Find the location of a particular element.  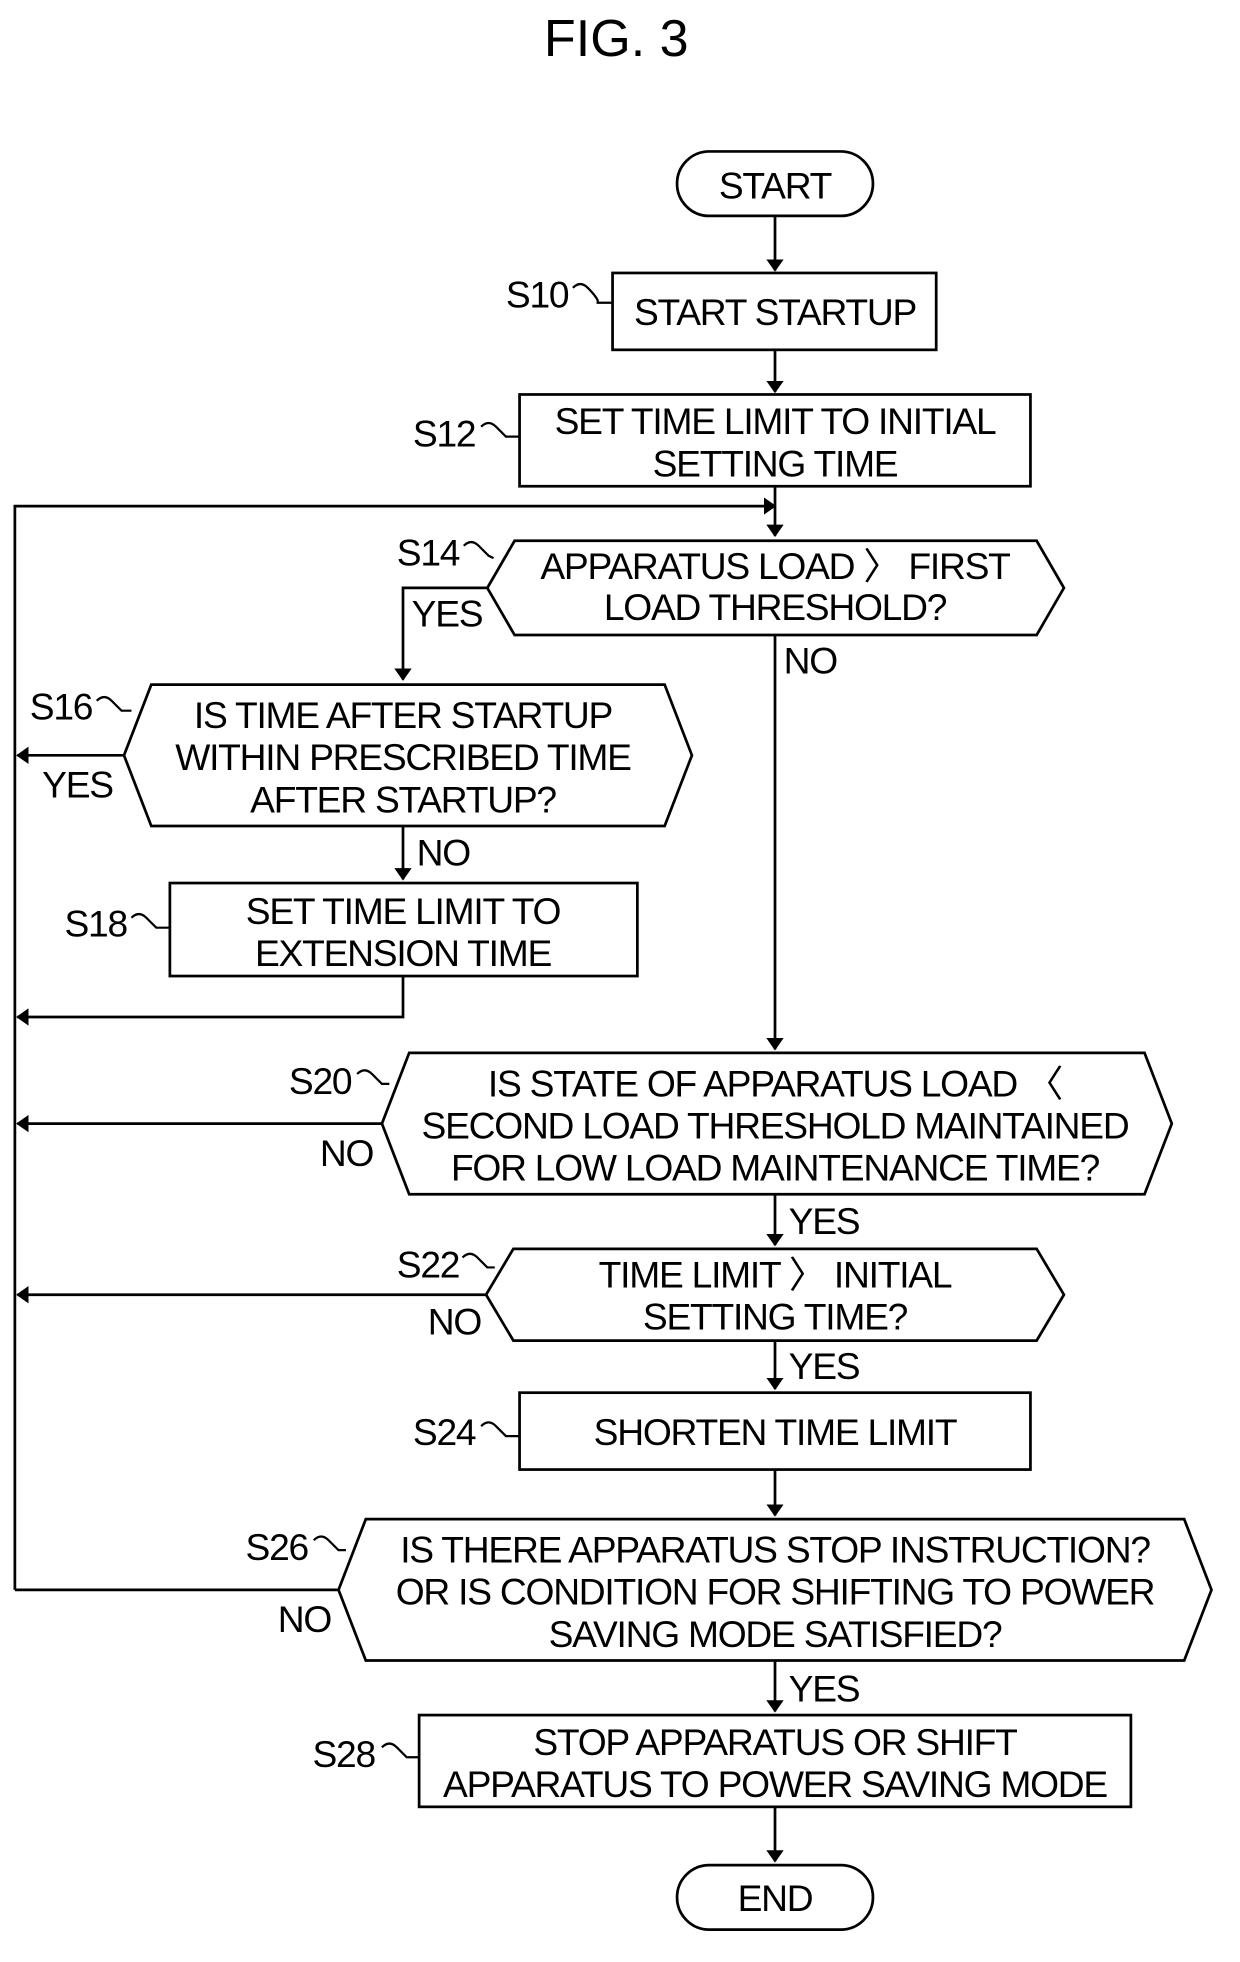

decision-s14-text-line1: APPARATUS LOAD 〉 FIRST is located at coordinates (775, 566).